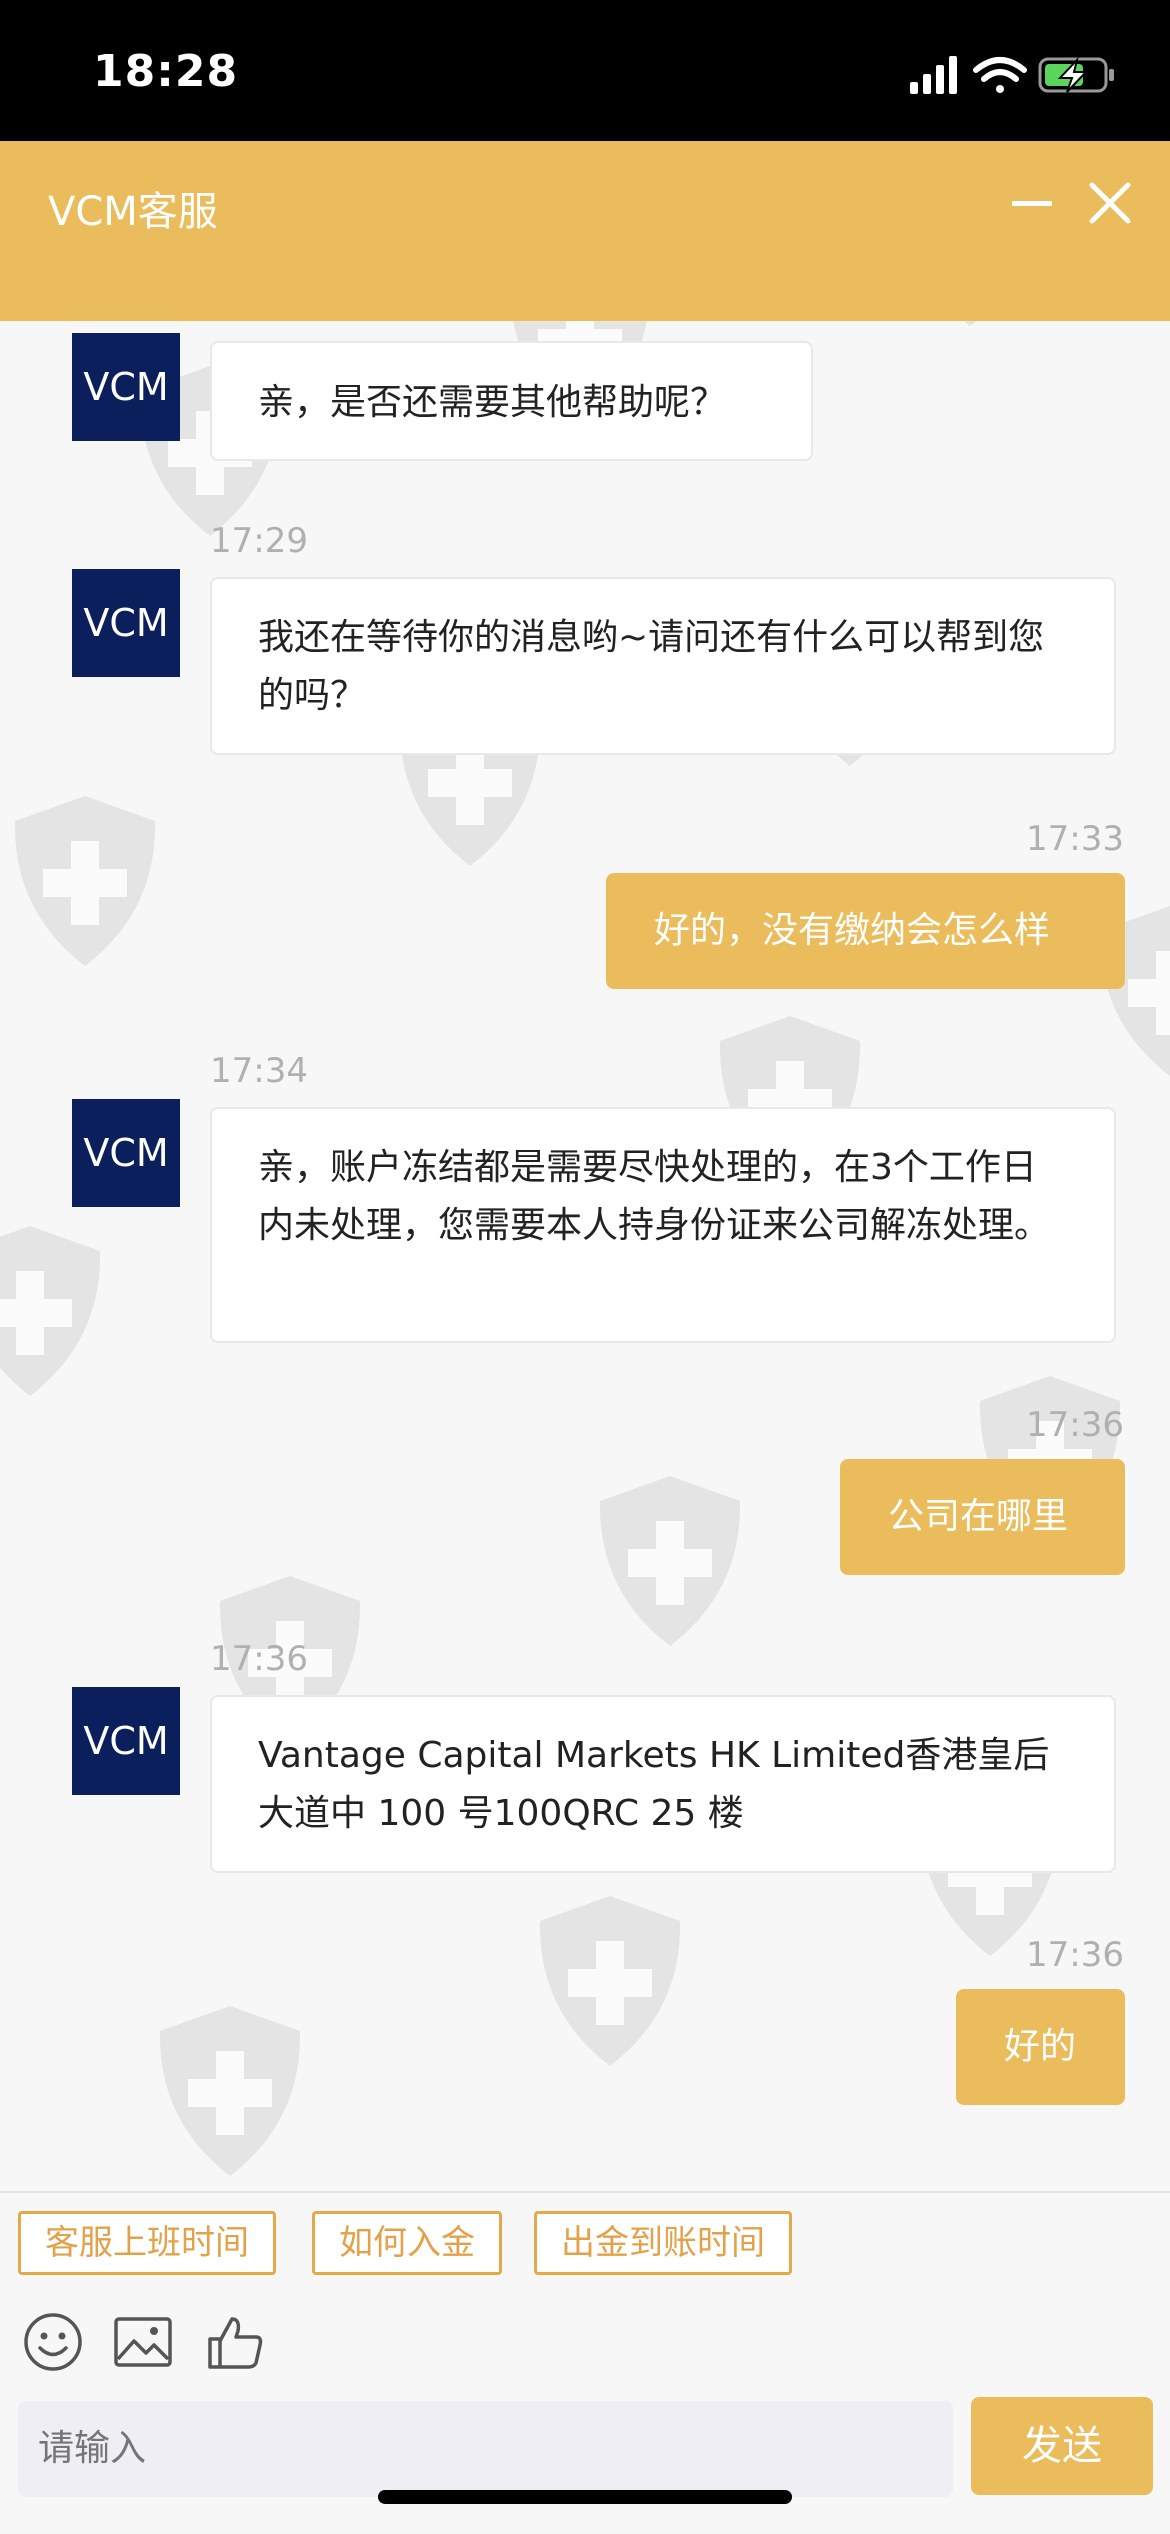  What do you see at coordinates (1076, 74) in the screenshot?
I see `battery-icon` at bounding box center [1076, 74].